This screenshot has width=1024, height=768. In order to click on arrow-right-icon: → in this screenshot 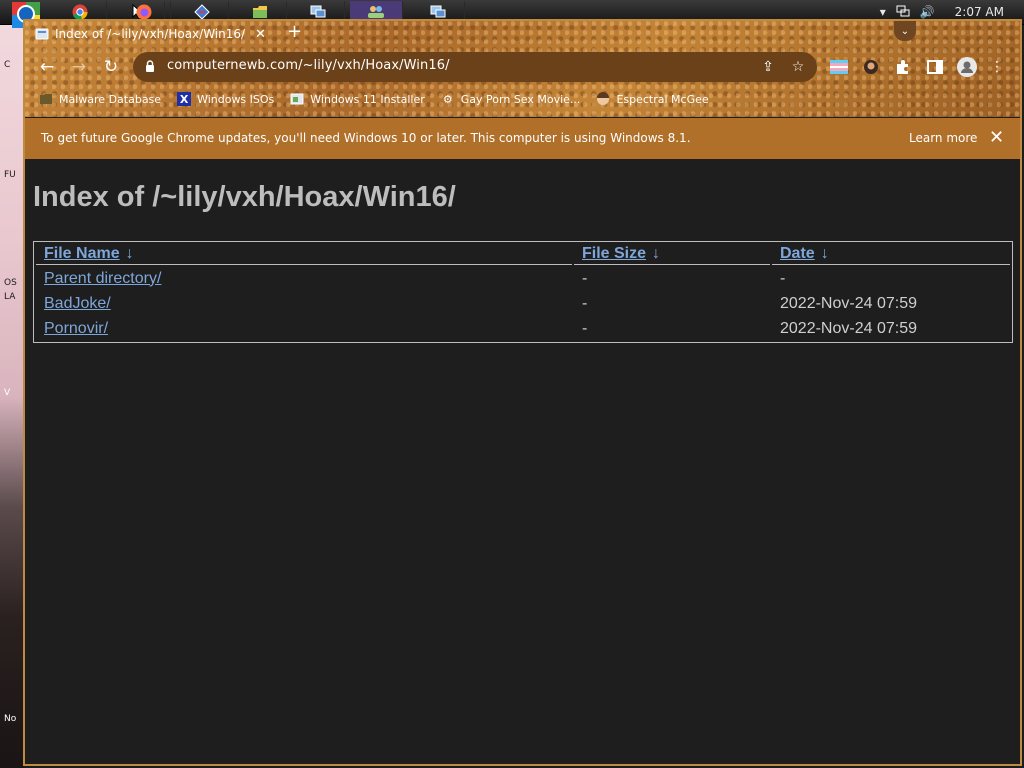, I will do `click(79, 67)`.